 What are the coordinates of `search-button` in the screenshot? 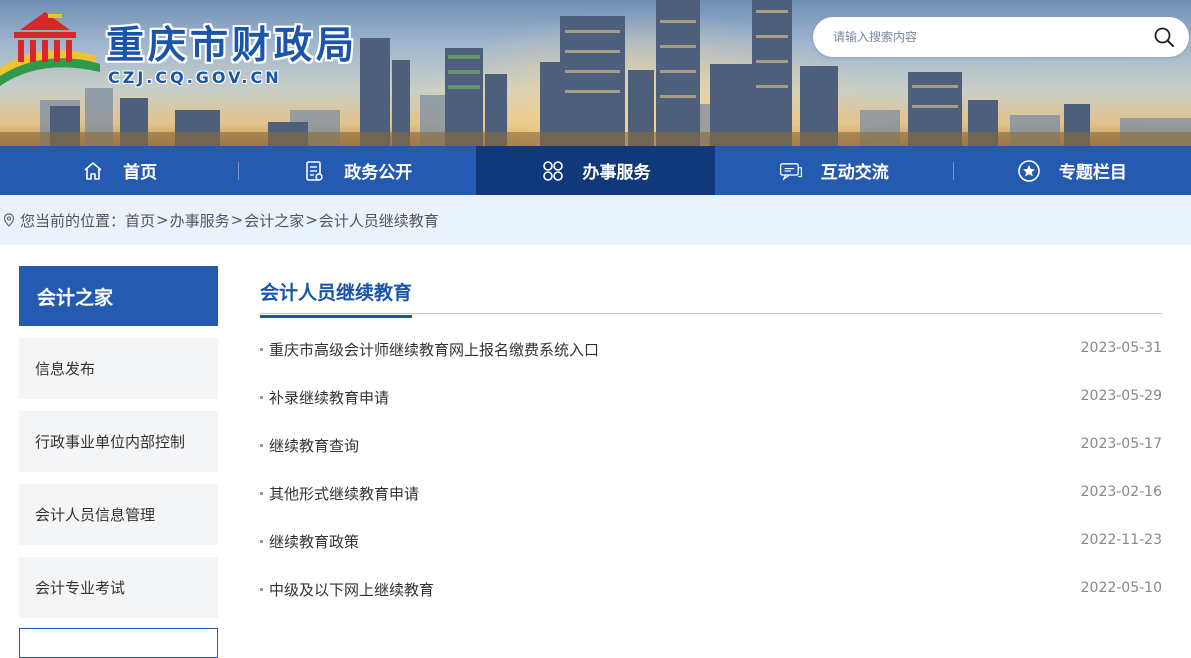 It's located at (1164, 37).